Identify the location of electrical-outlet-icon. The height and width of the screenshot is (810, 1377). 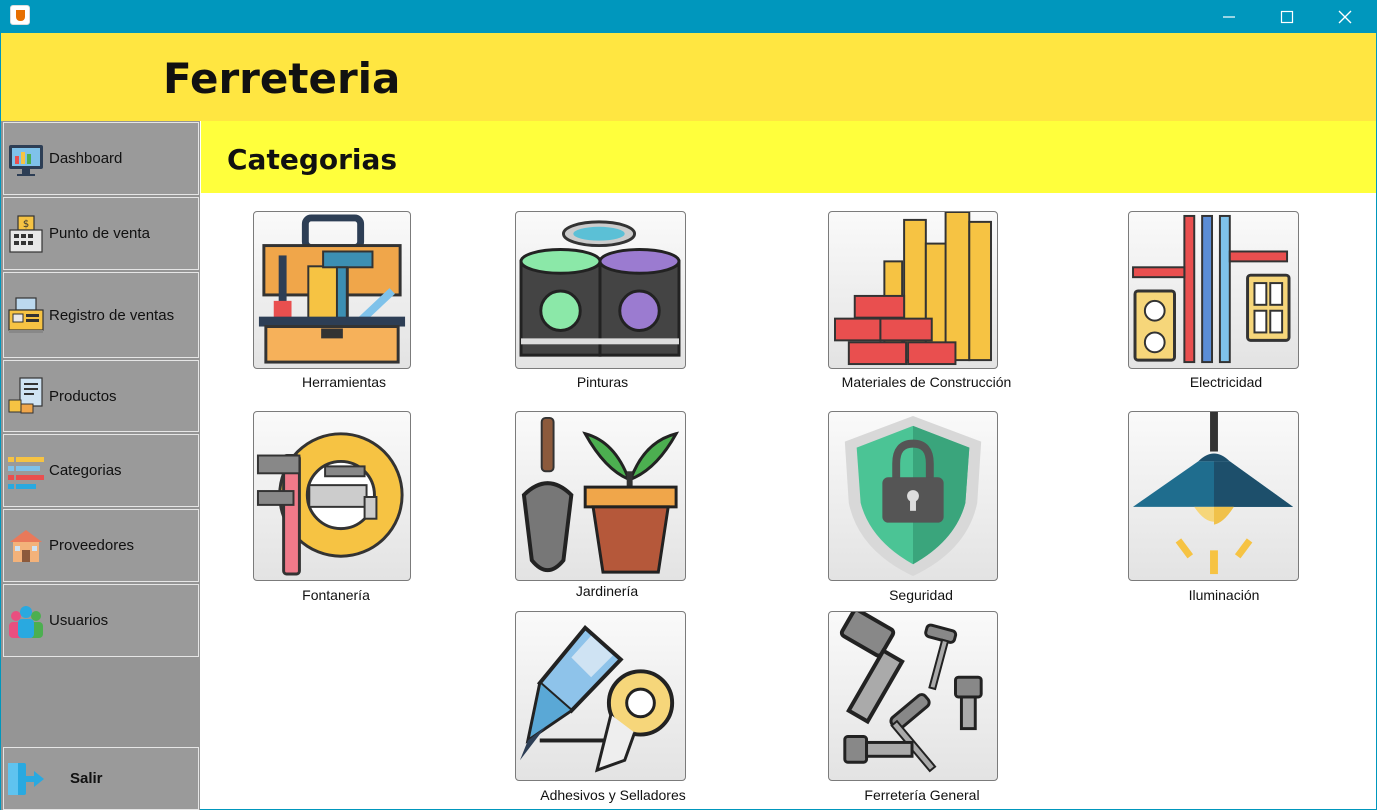
(1211, 289).